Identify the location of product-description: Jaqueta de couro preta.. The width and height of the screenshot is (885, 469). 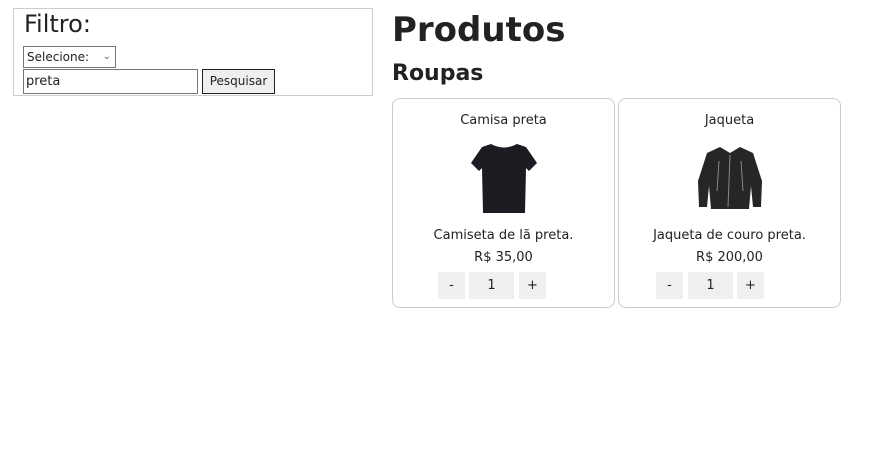
(729, 235).